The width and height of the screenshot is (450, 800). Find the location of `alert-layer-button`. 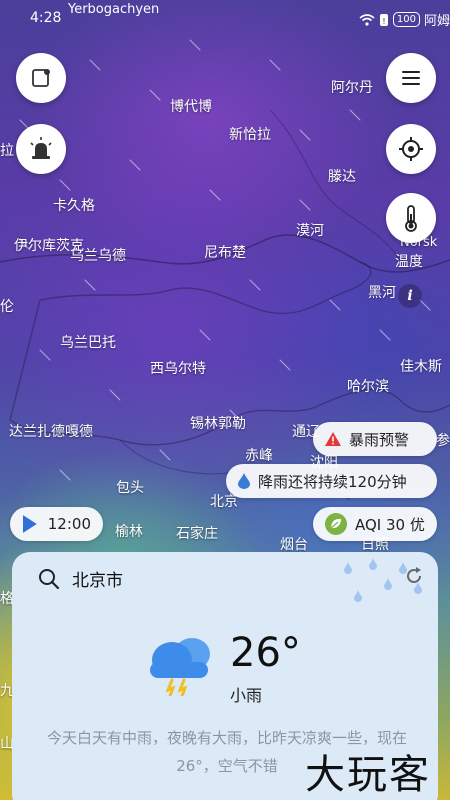

alert-layer-button is located at coordinates (41, 149).